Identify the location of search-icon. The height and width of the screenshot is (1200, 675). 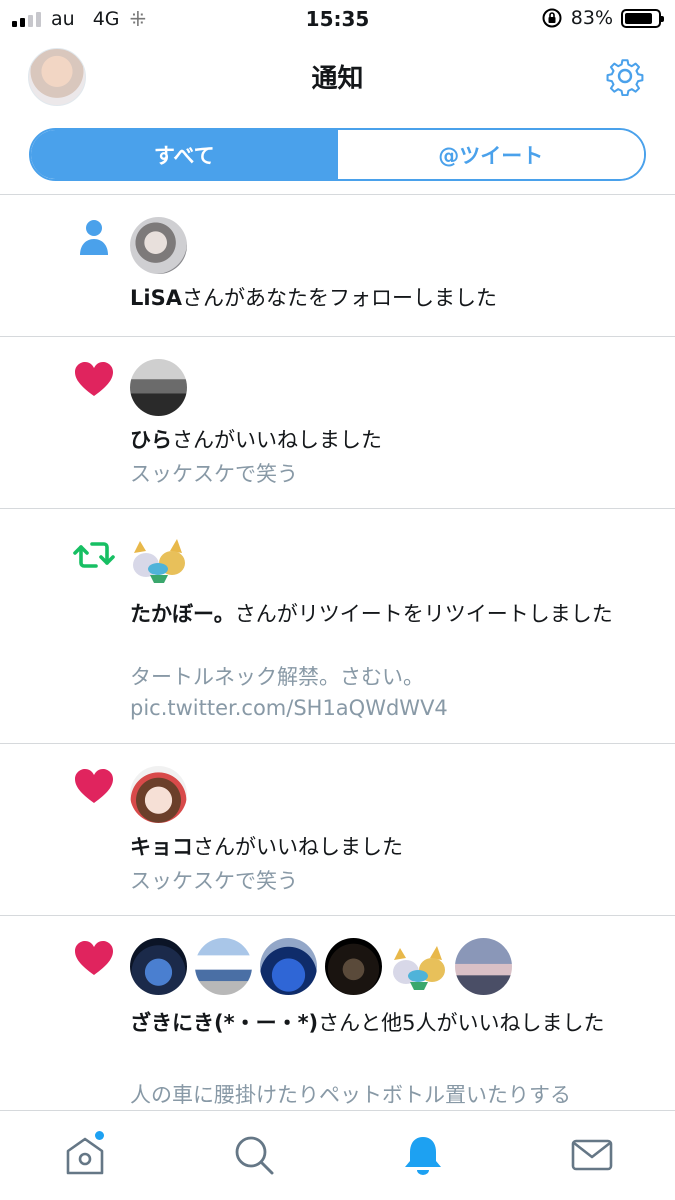
(254, 1155).